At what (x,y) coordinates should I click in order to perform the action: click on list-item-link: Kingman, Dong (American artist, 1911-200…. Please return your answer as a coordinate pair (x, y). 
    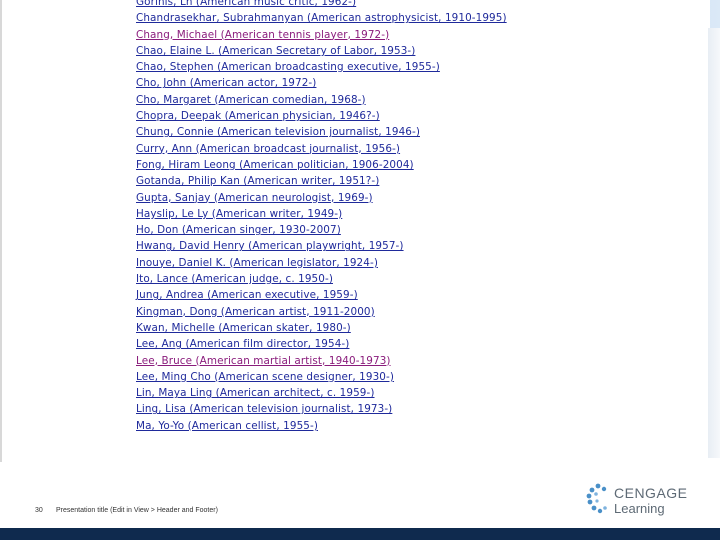
    Looking at the image, I should click on (321, 312).